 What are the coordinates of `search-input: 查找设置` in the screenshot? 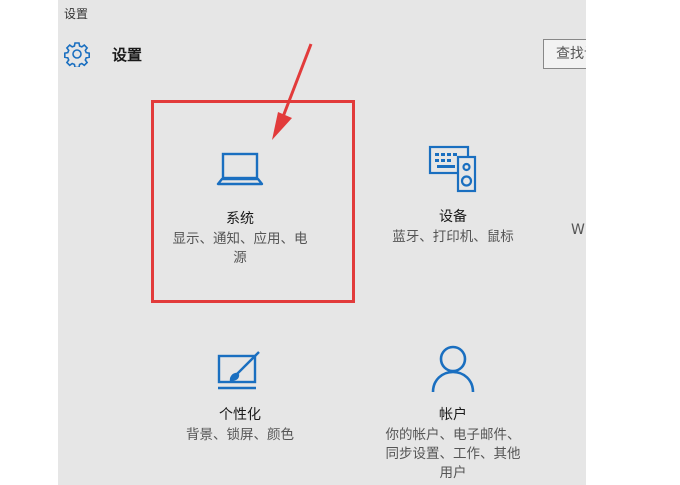 It's located at (564, 54).